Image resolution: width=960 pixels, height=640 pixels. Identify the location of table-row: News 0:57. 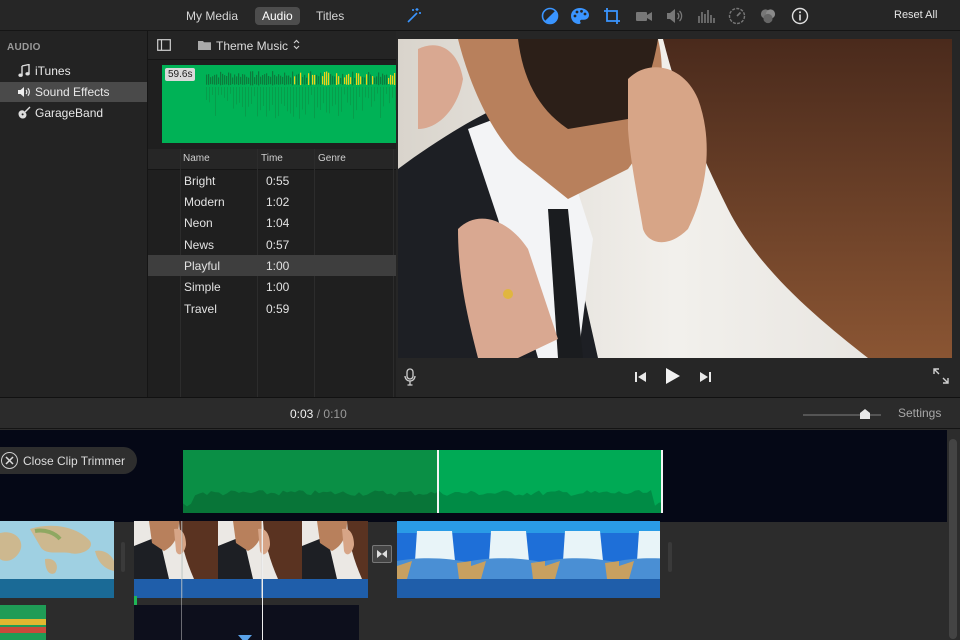
(272, 244).